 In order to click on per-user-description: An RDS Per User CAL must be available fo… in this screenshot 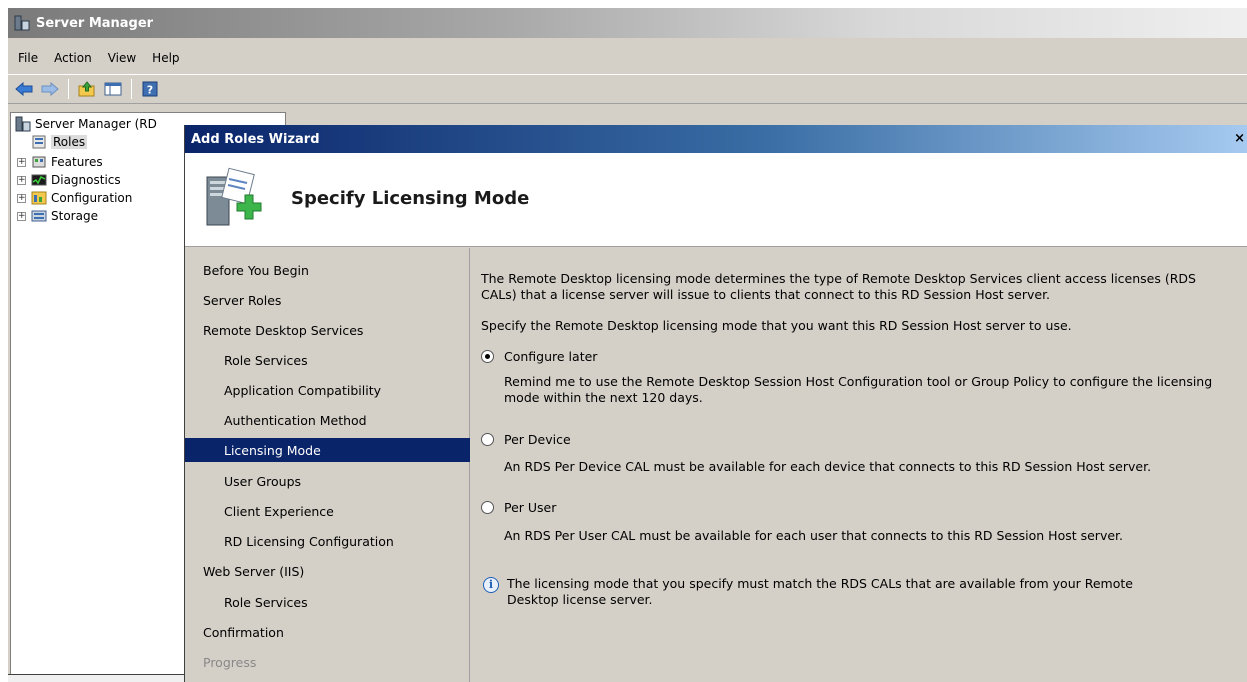, I will do `click(813, 535)`.